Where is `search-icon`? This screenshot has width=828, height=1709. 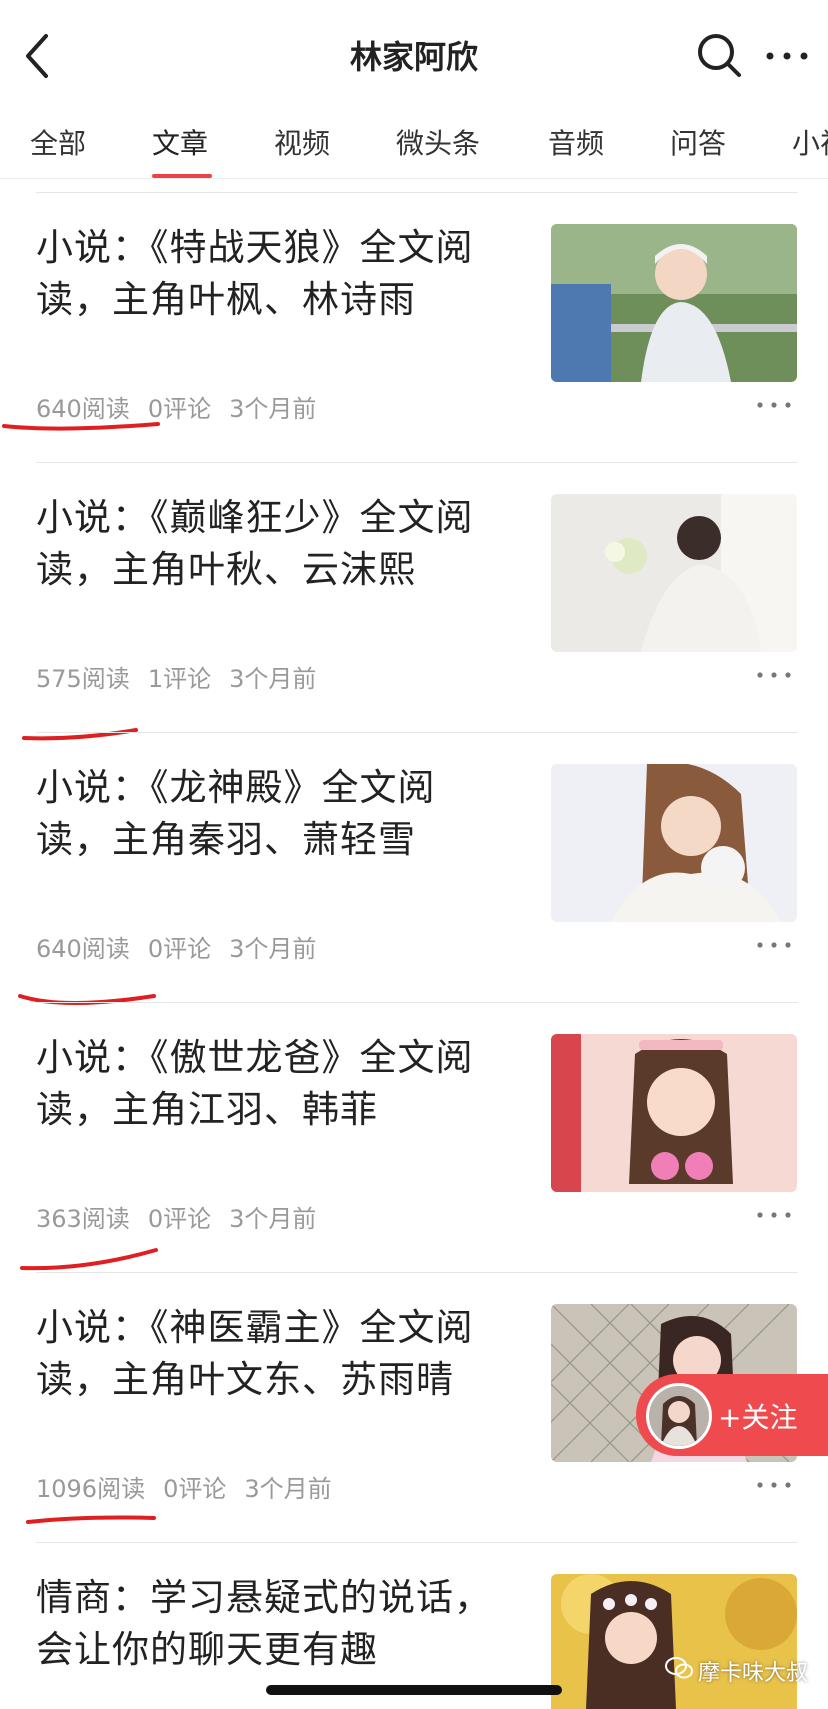 search-icon is located at coordinates (719, 55).